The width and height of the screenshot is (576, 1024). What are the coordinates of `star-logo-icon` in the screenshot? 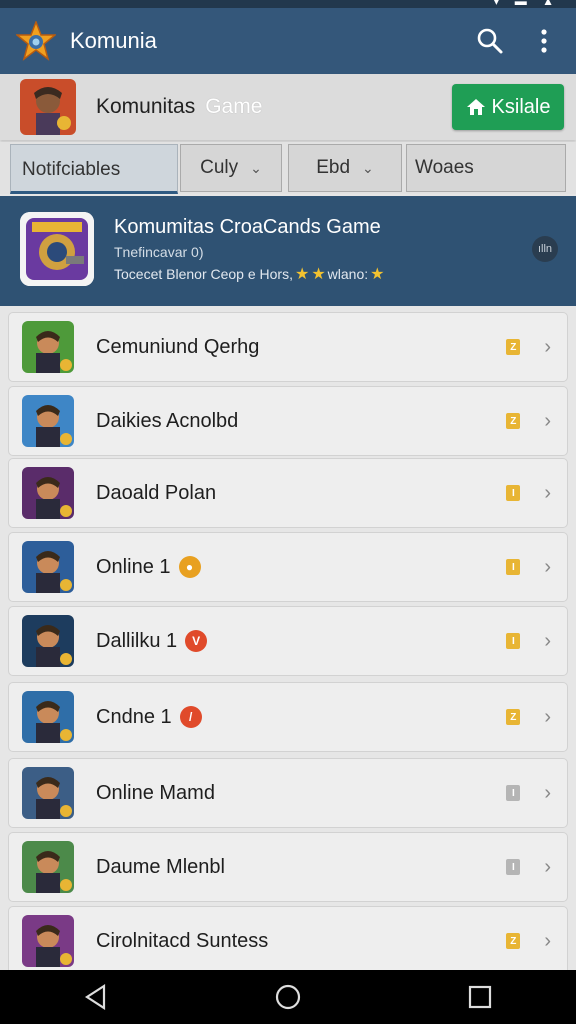 It's located at (36, 40).